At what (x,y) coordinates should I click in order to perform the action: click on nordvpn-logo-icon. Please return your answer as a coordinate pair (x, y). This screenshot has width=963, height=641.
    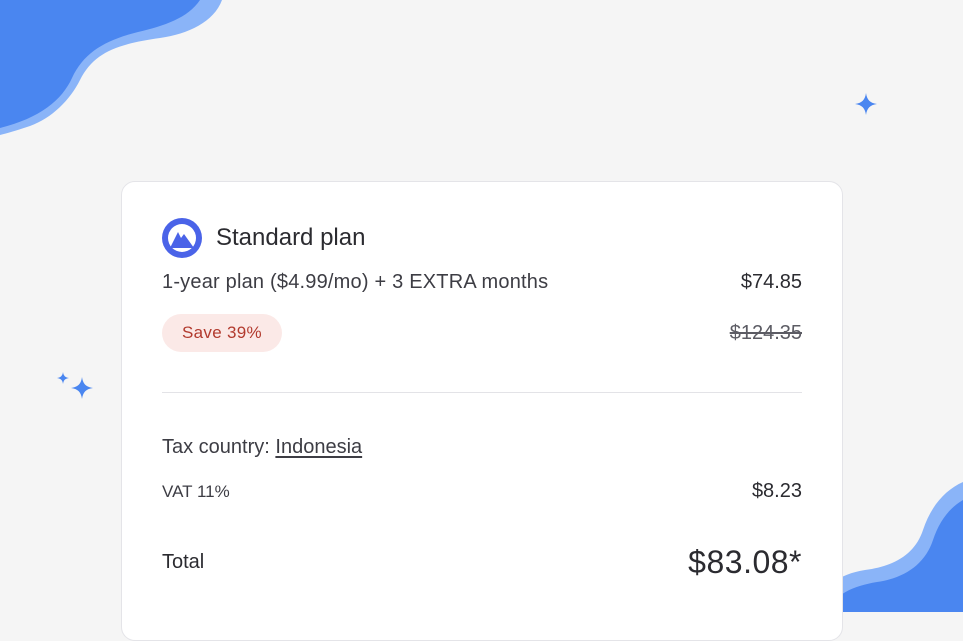
    Looking at the image, I should click on (182, 238).